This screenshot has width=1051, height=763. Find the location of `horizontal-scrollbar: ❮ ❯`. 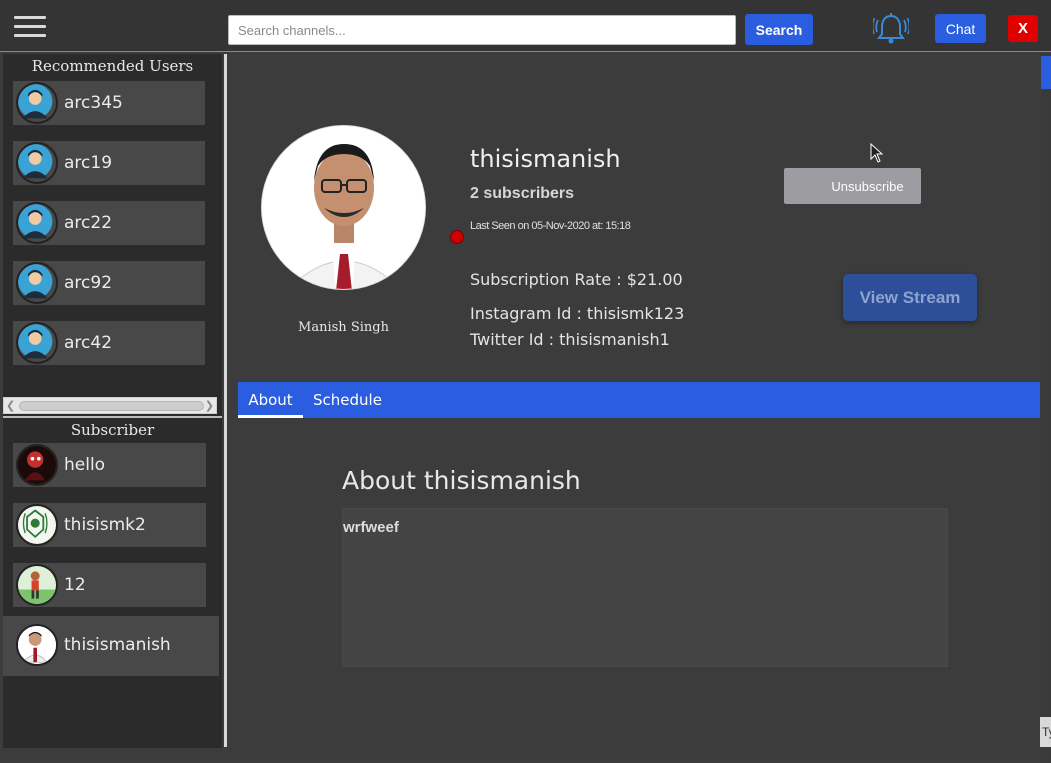

horizontal-scrollbar: ❮ ❯ is located at coordinates (110, 405).